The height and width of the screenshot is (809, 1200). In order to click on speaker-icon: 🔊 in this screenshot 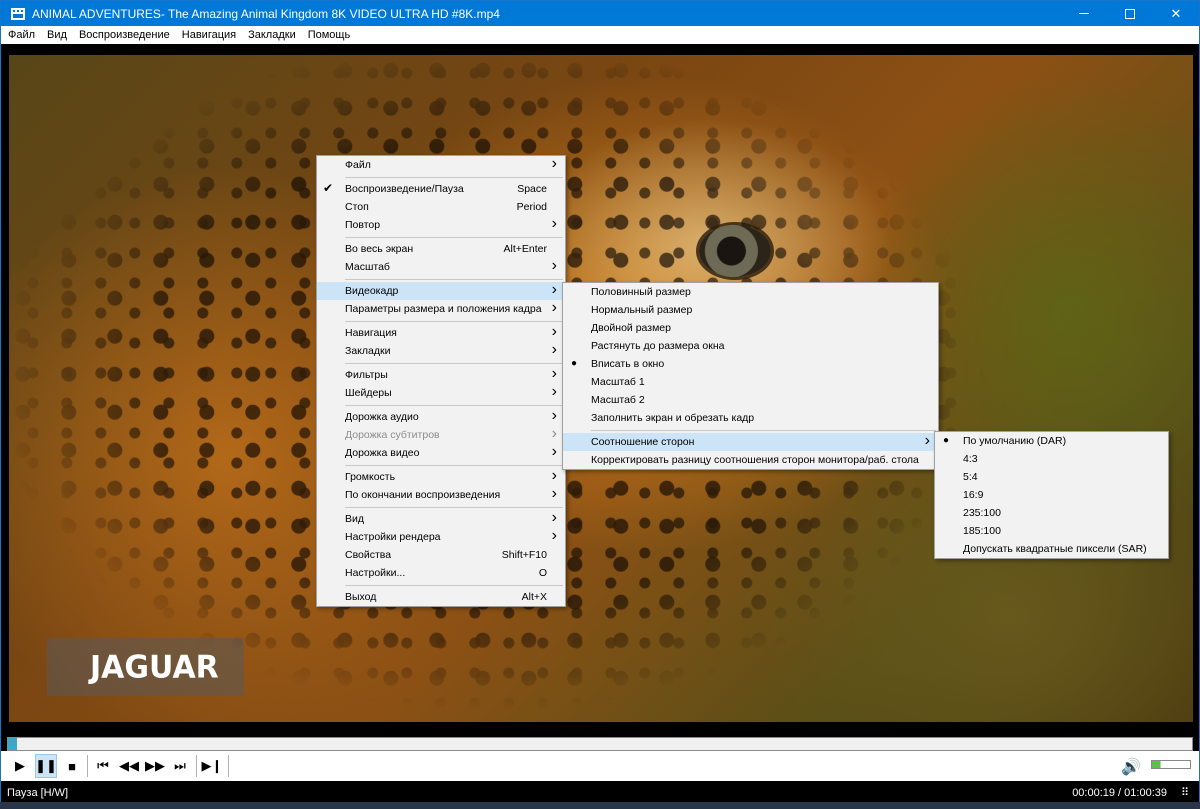, I will do `click(1131, 767)`.